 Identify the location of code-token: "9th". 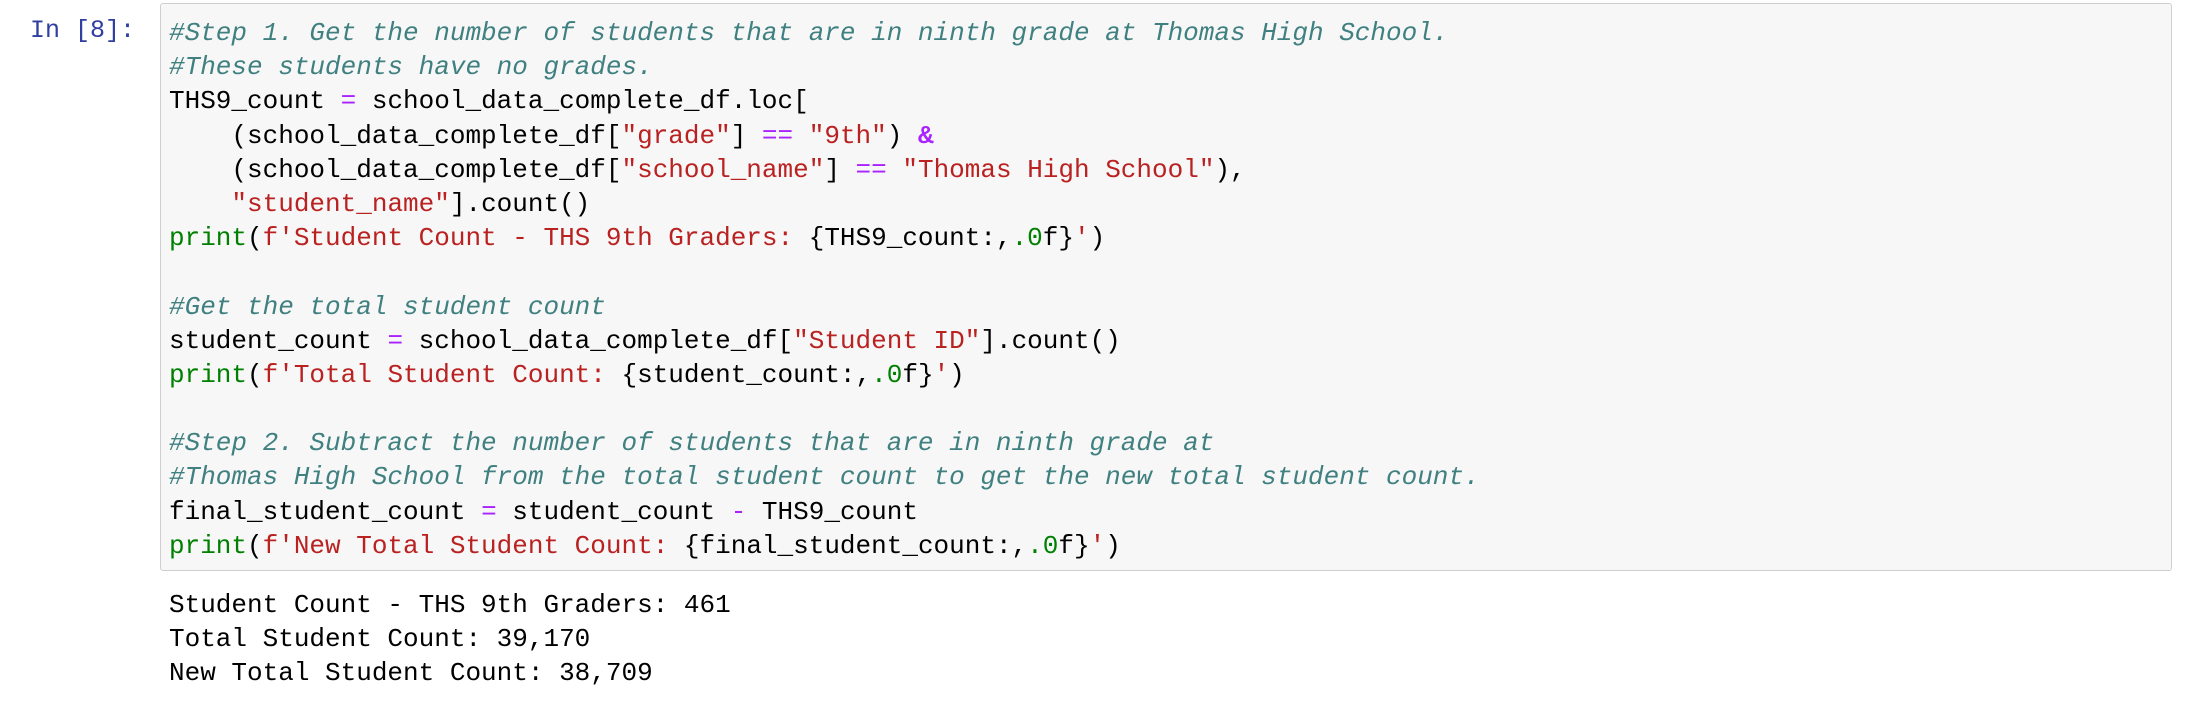
(847, 135).